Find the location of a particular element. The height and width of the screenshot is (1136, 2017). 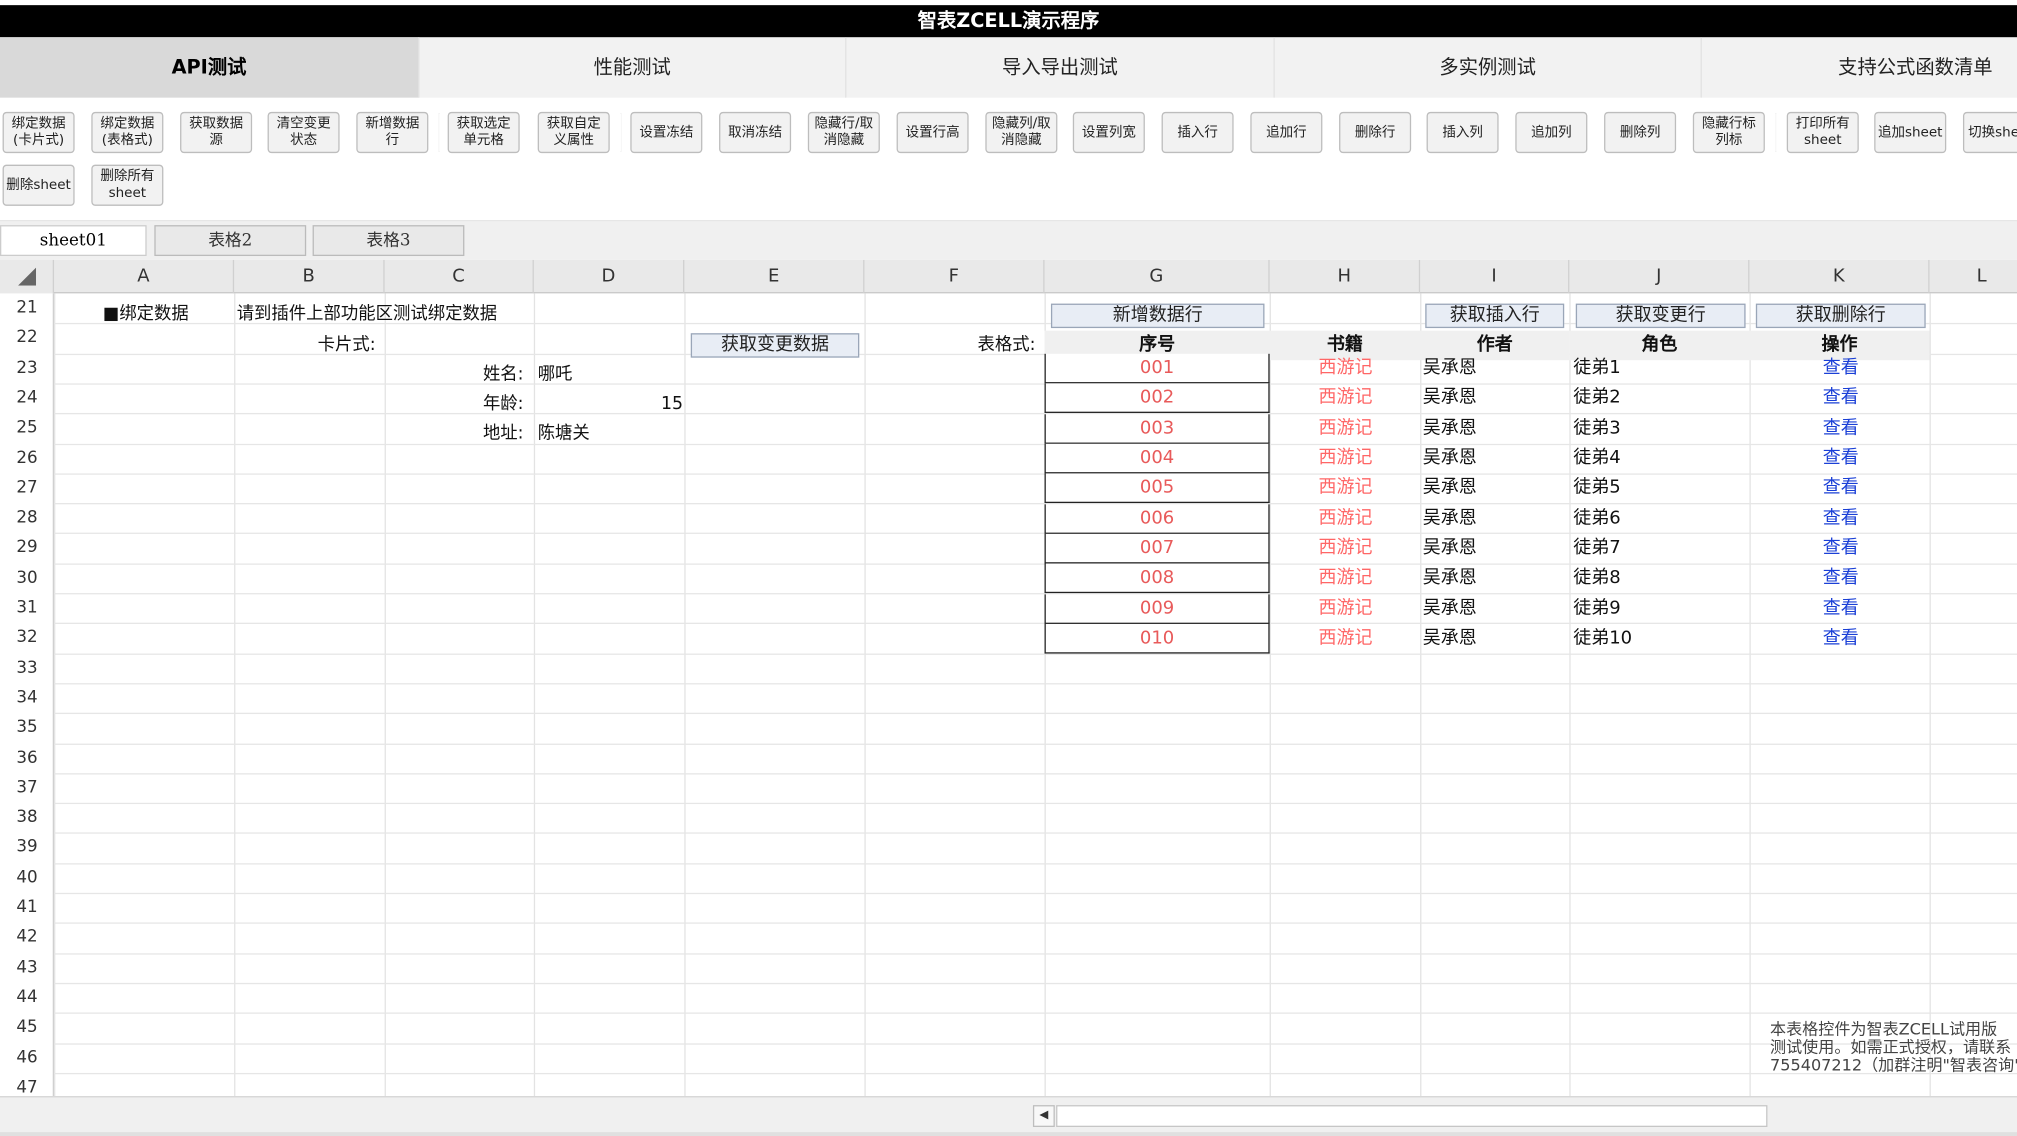

cell-d24: 15 is located at coordinates (608, 405).